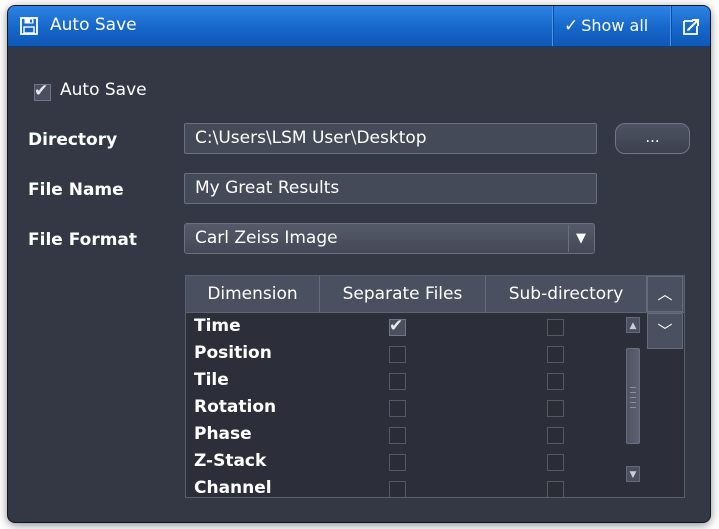 The width and height of the screenshot is (719, 529). I want to click on table-row: Z-Stack, so click(406, 462).